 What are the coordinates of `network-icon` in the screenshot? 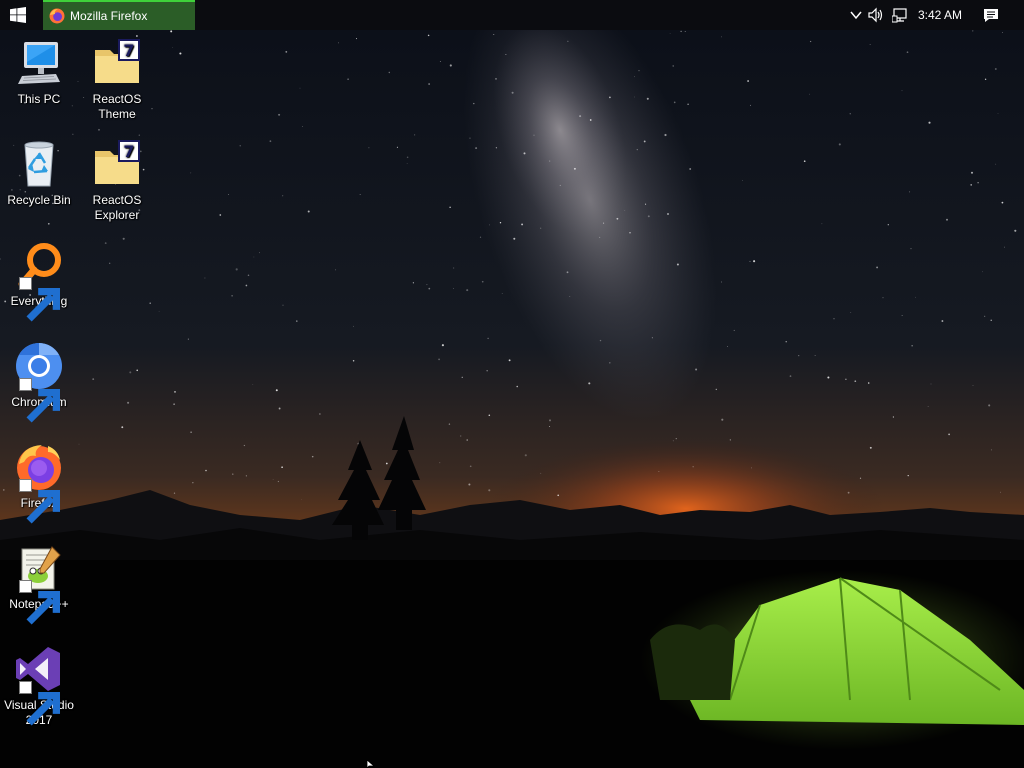 It's located at (900, 15).